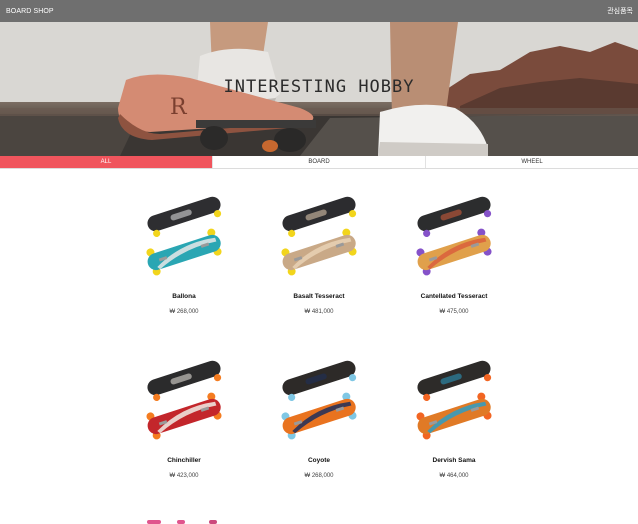 This screenshot has width=638, height=524. I want to click on product-card: Cantellated Tesseract ₩ 475,000, so click(454, 251).